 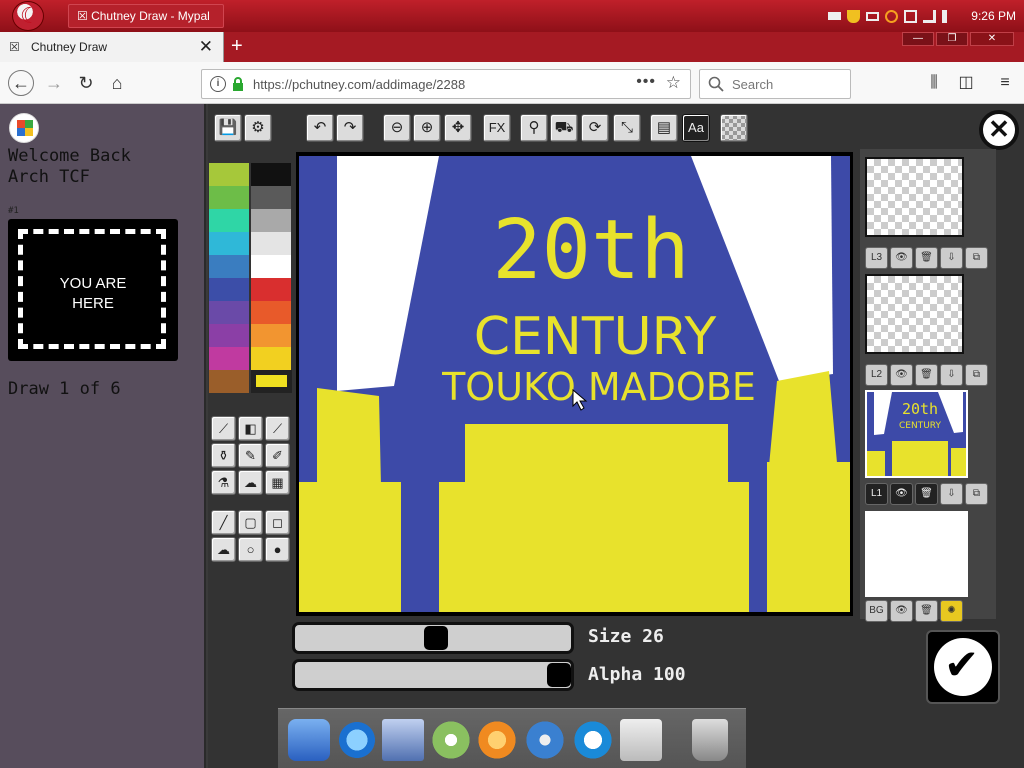 I want to click on keyboard-icon, so click(x=835, y=16).